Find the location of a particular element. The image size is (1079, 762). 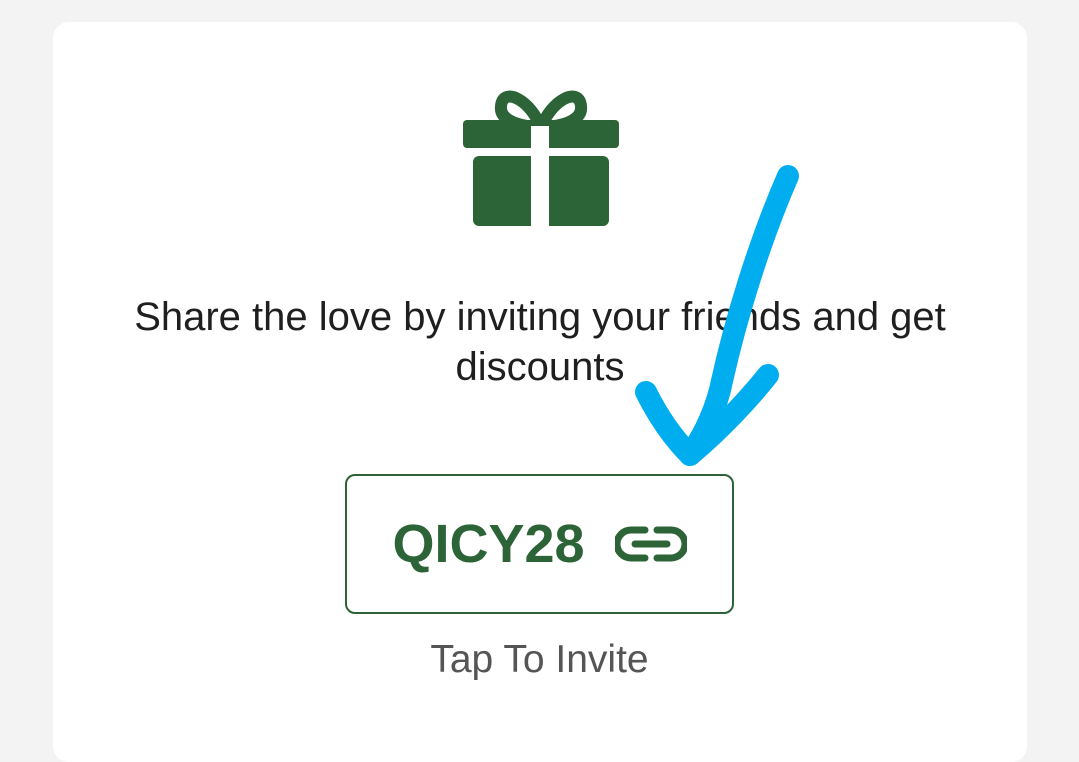

referral-code: QICY28 is located at coordinates (488, 544).